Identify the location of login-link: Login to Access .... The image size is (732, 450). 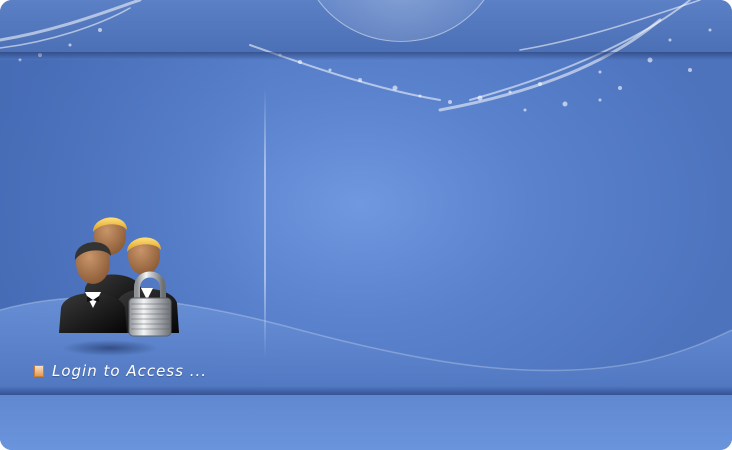
(120, 371).